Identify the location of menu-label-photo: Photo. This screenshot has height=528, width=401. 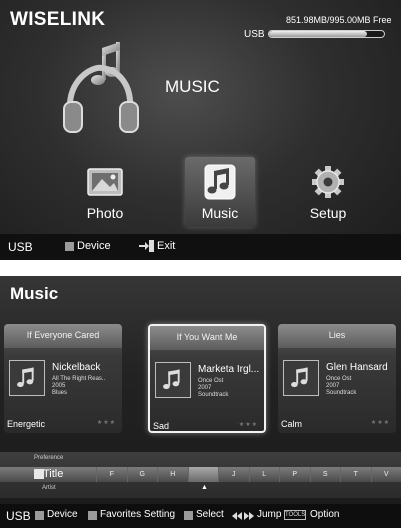
(105, 213).